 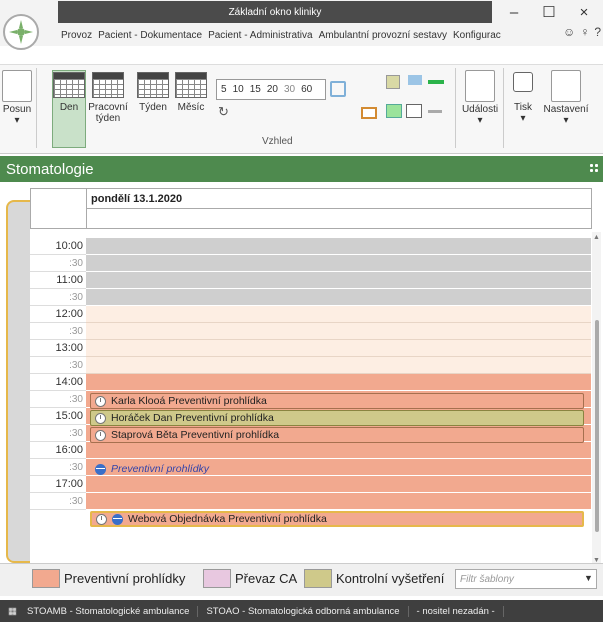 I want to click on tisk-button: Tisk ▾, so click(x=523, y=98).